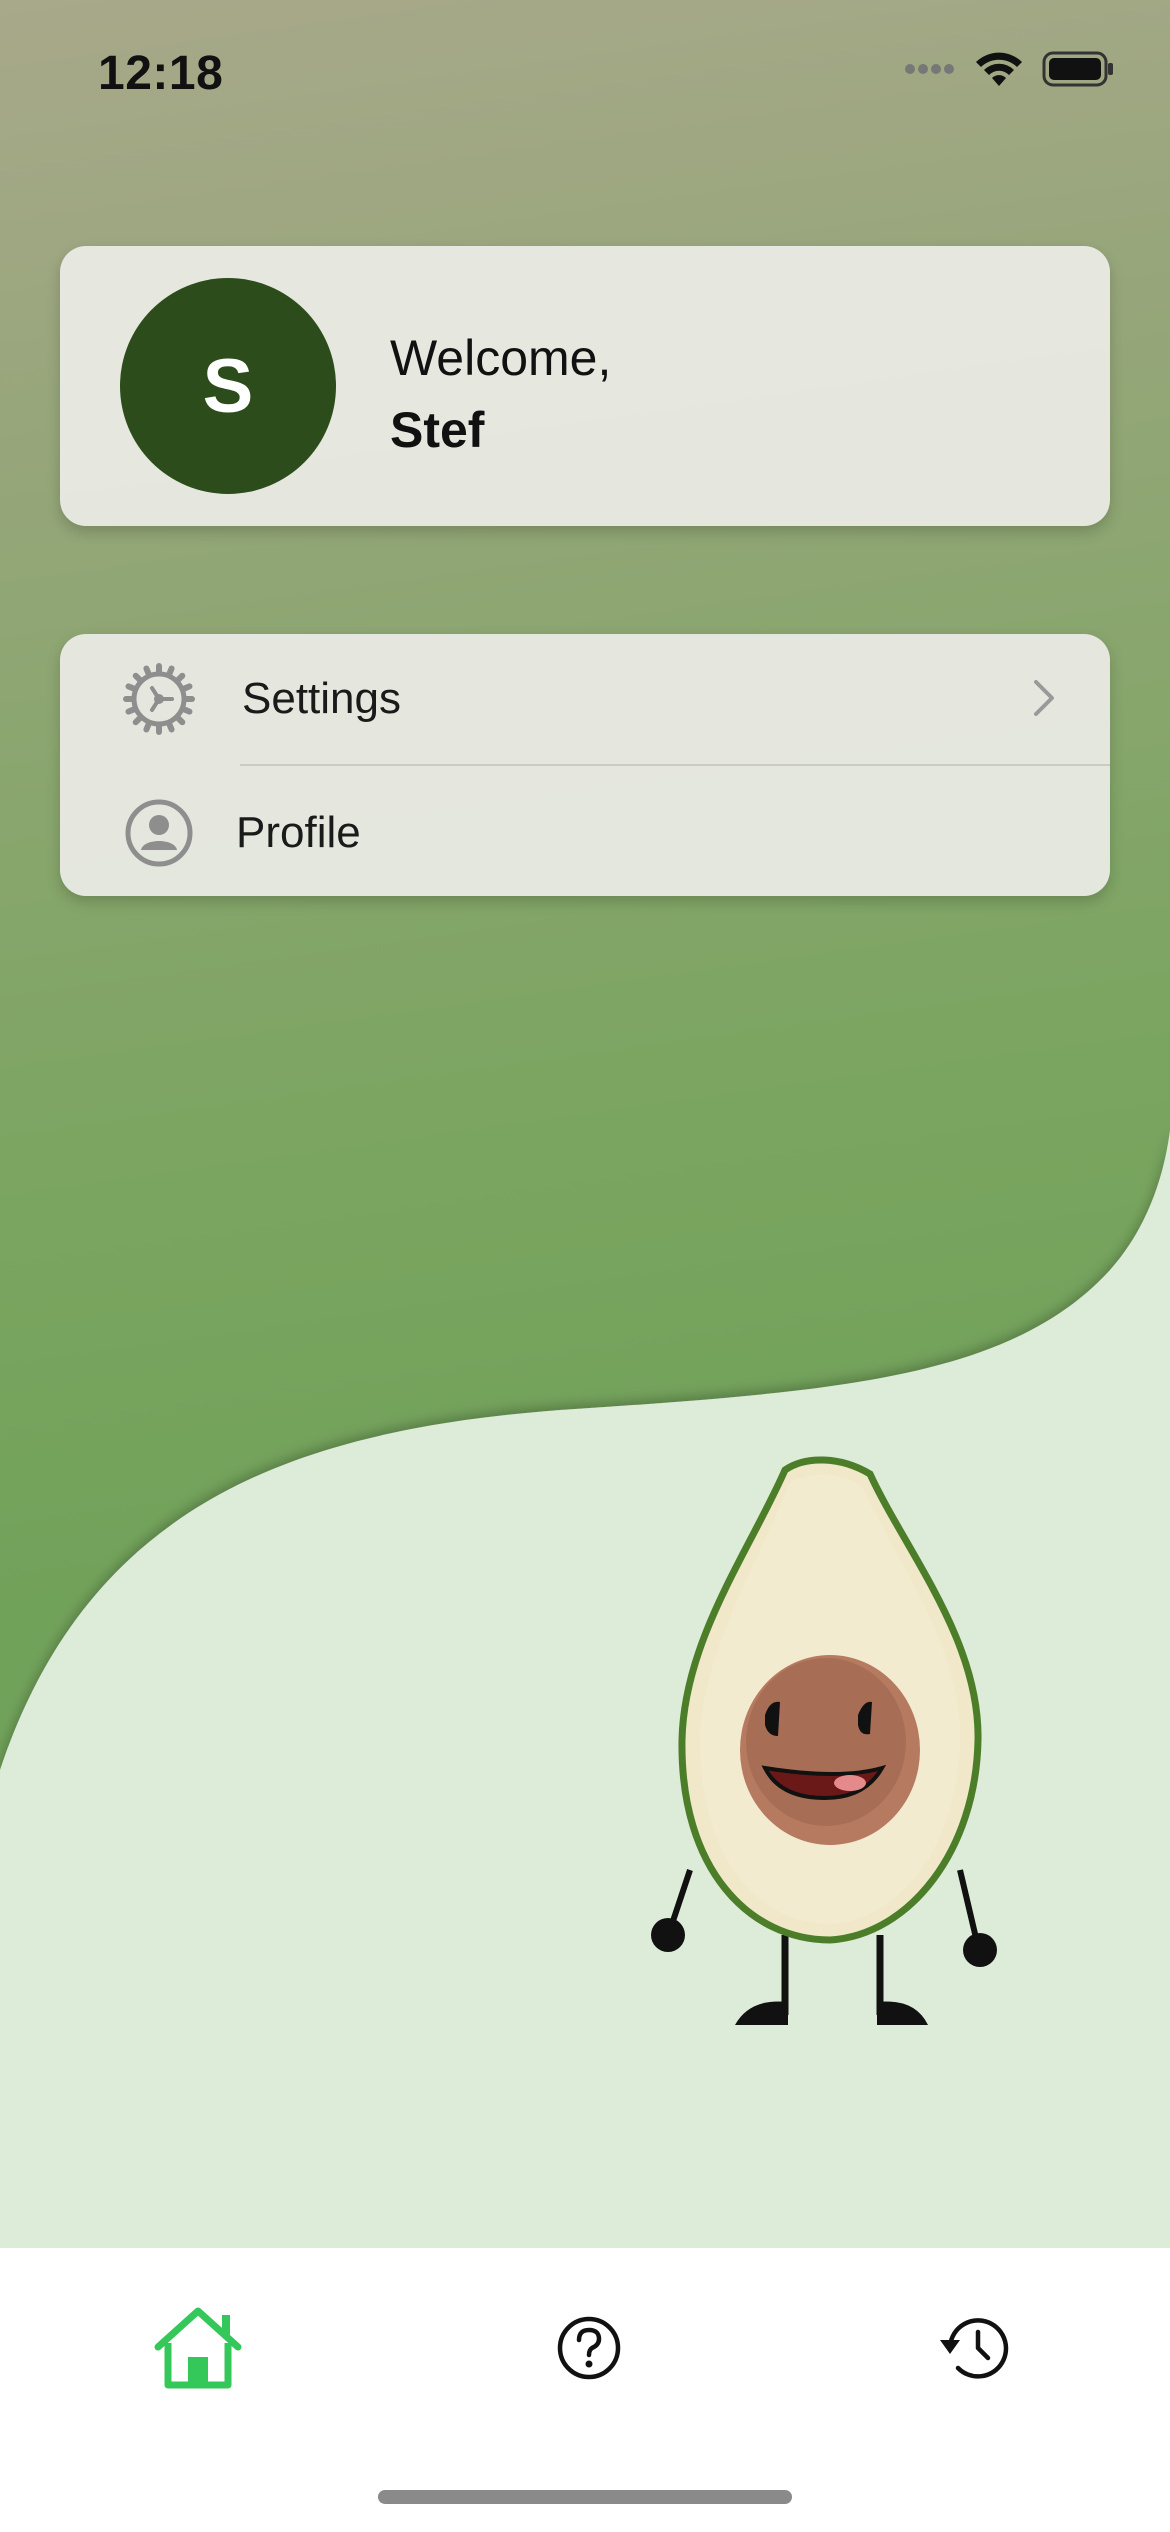 The height and width of the screenshot is (2532, 1170). I want to click on gear-icon, so click(159, 699).